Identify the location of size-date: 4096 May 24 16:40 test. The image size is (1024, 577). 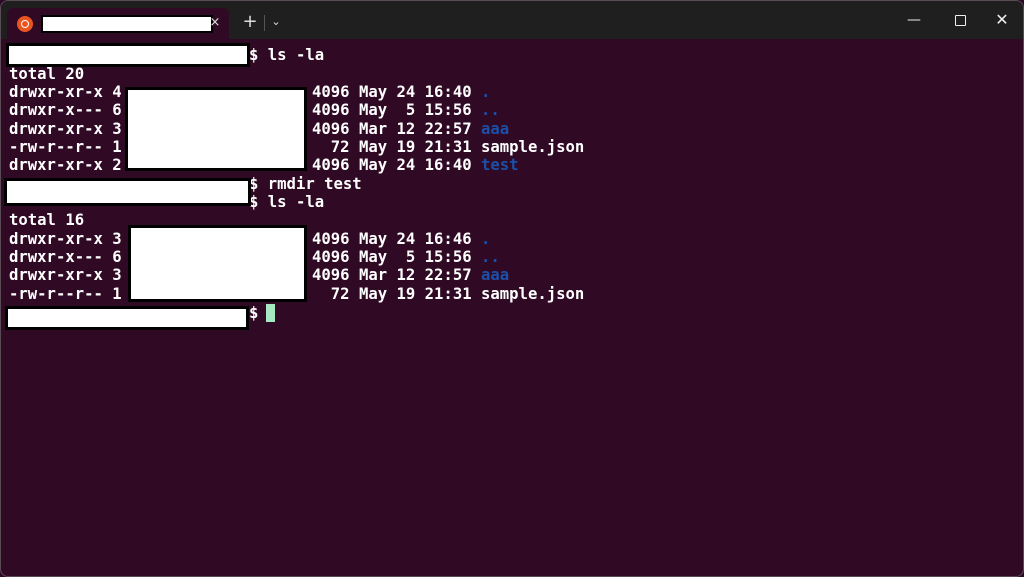
(415, 165).